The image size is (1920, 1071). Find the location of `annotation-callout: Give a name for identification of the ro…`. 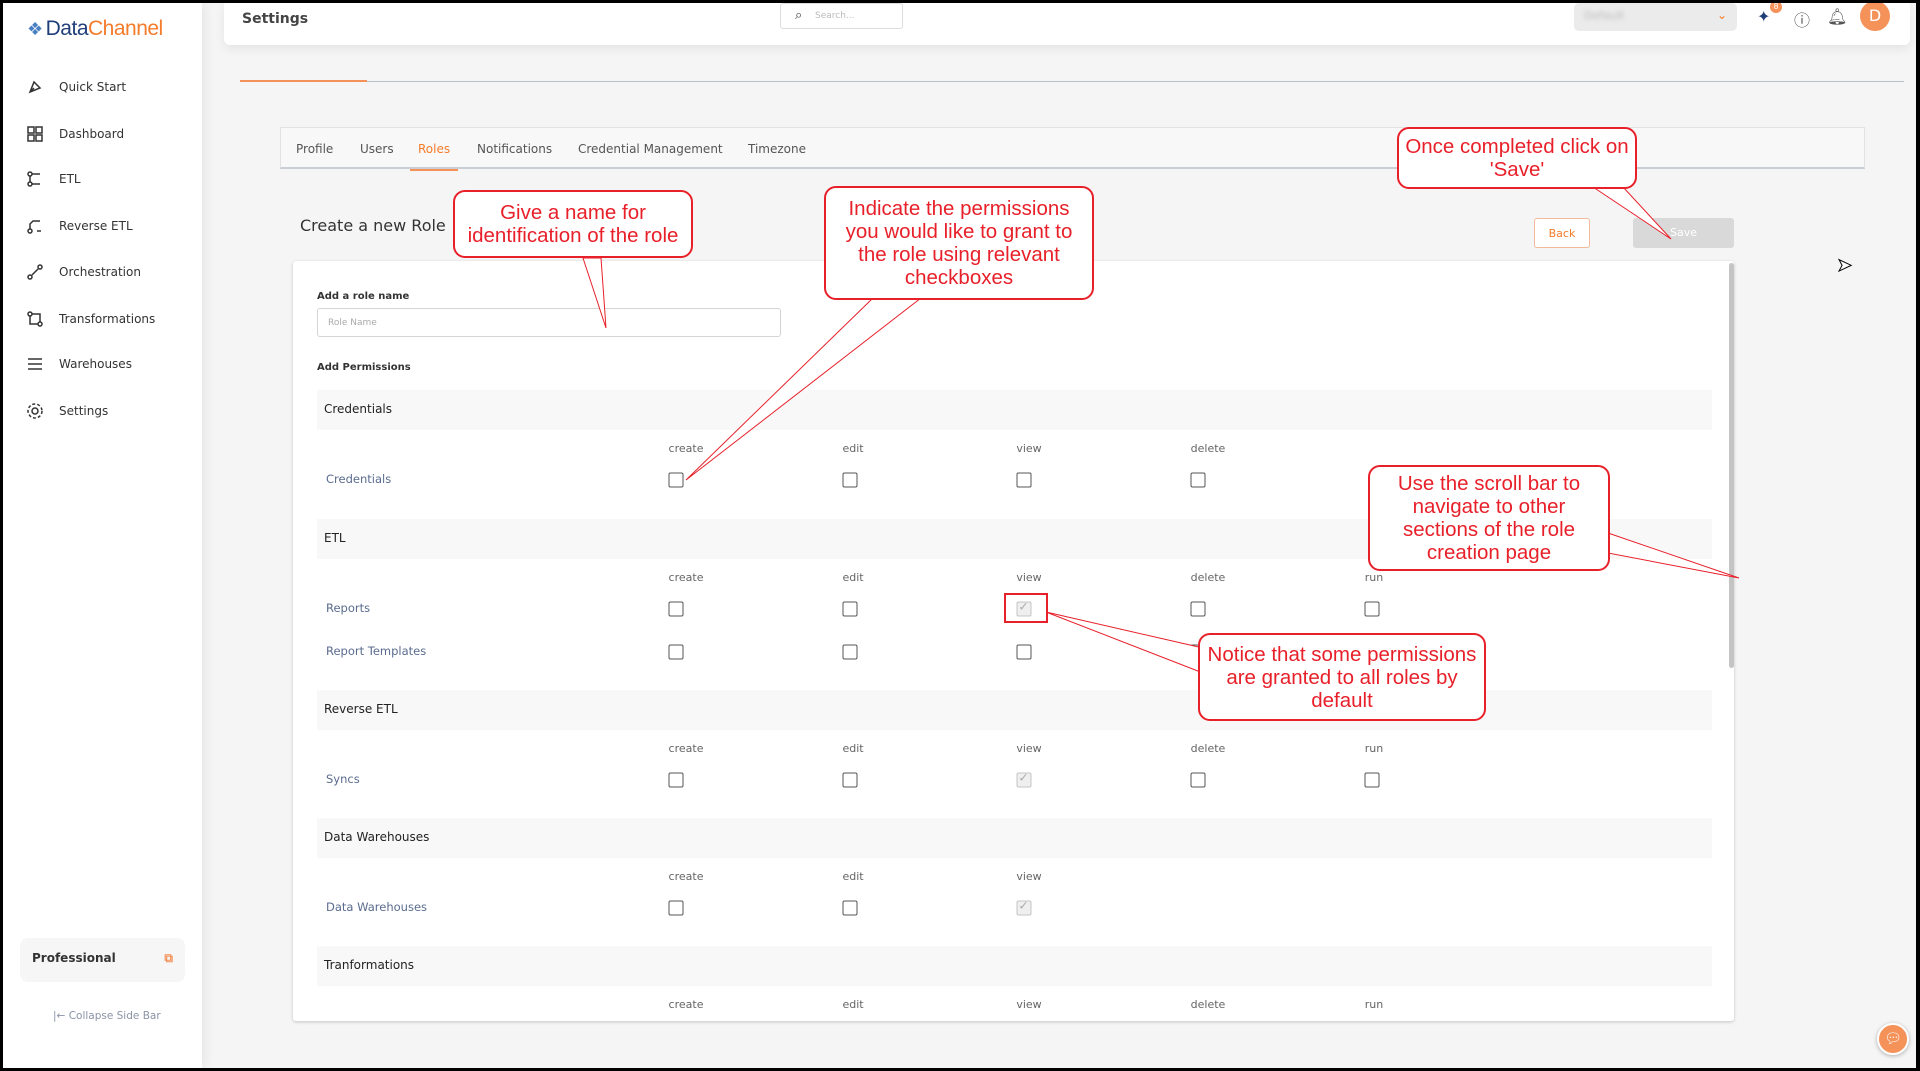

annotation-callout: Give a name for identification of the ro… is located at coordinates (573, 224).